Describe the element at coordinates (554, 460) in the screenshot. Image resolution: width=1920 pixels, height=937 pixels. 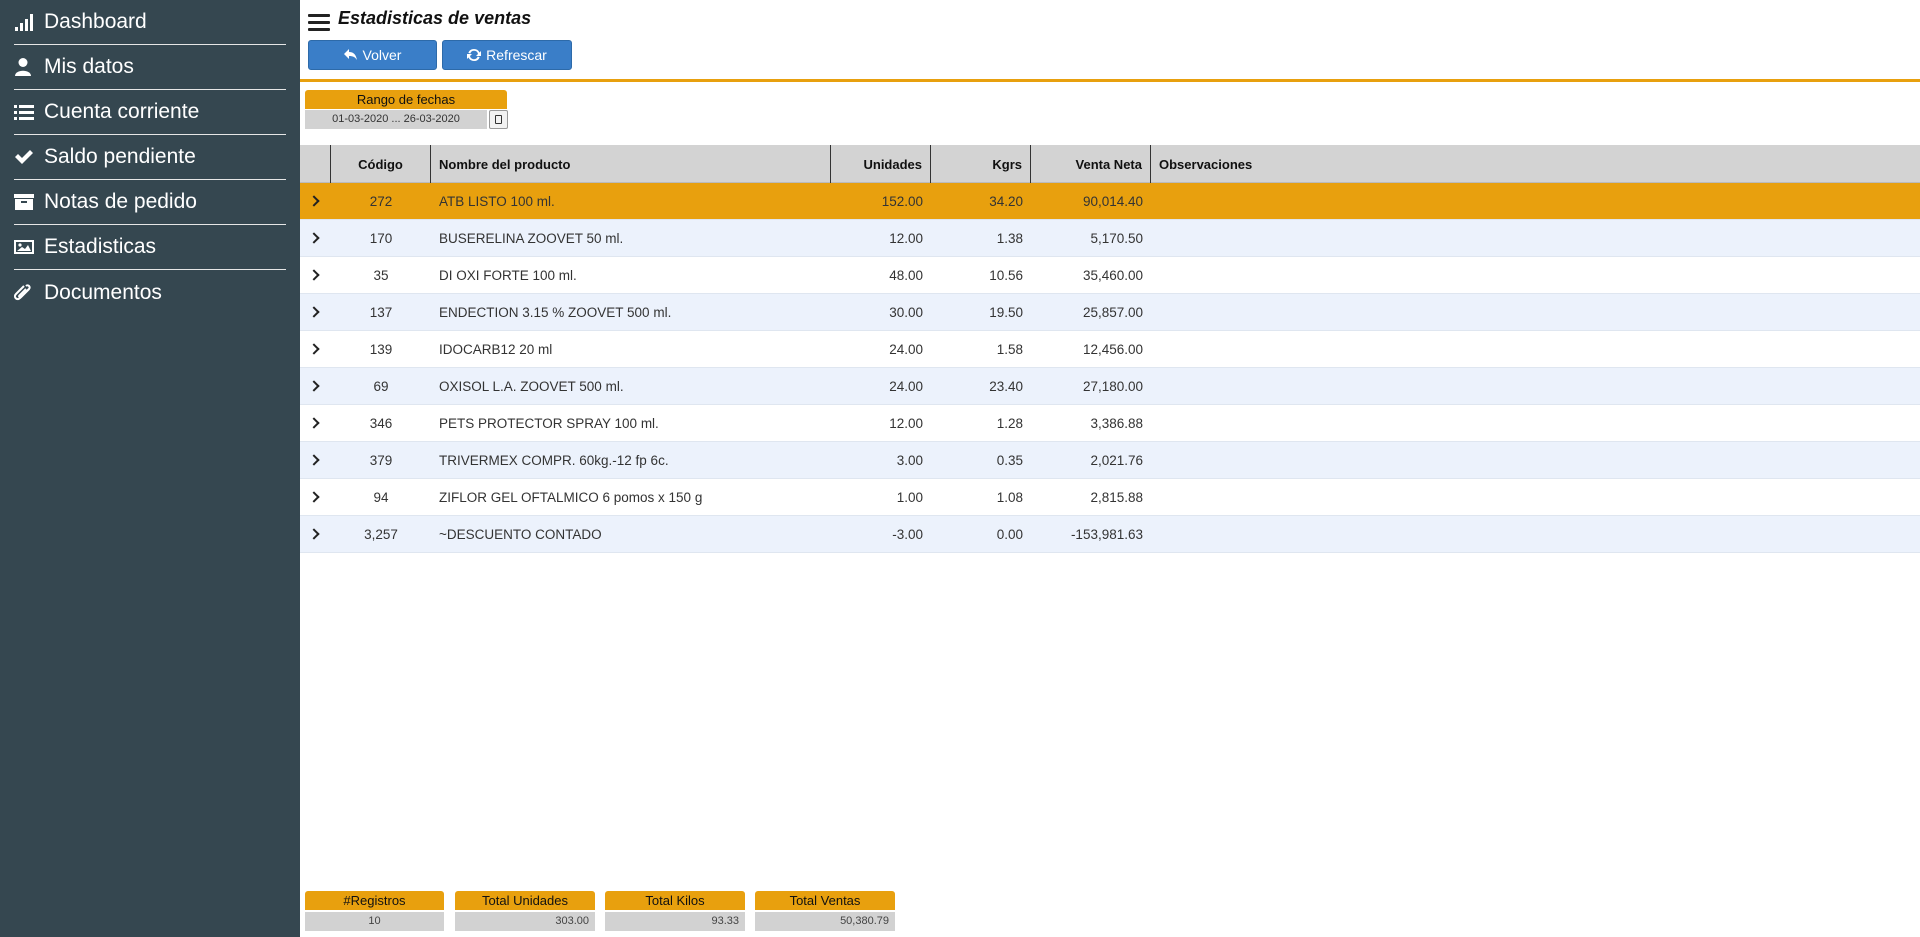
I see `cell-product-name: TRIVERMEX COMPR. 60kg.-12 fp 6c.` at that location.